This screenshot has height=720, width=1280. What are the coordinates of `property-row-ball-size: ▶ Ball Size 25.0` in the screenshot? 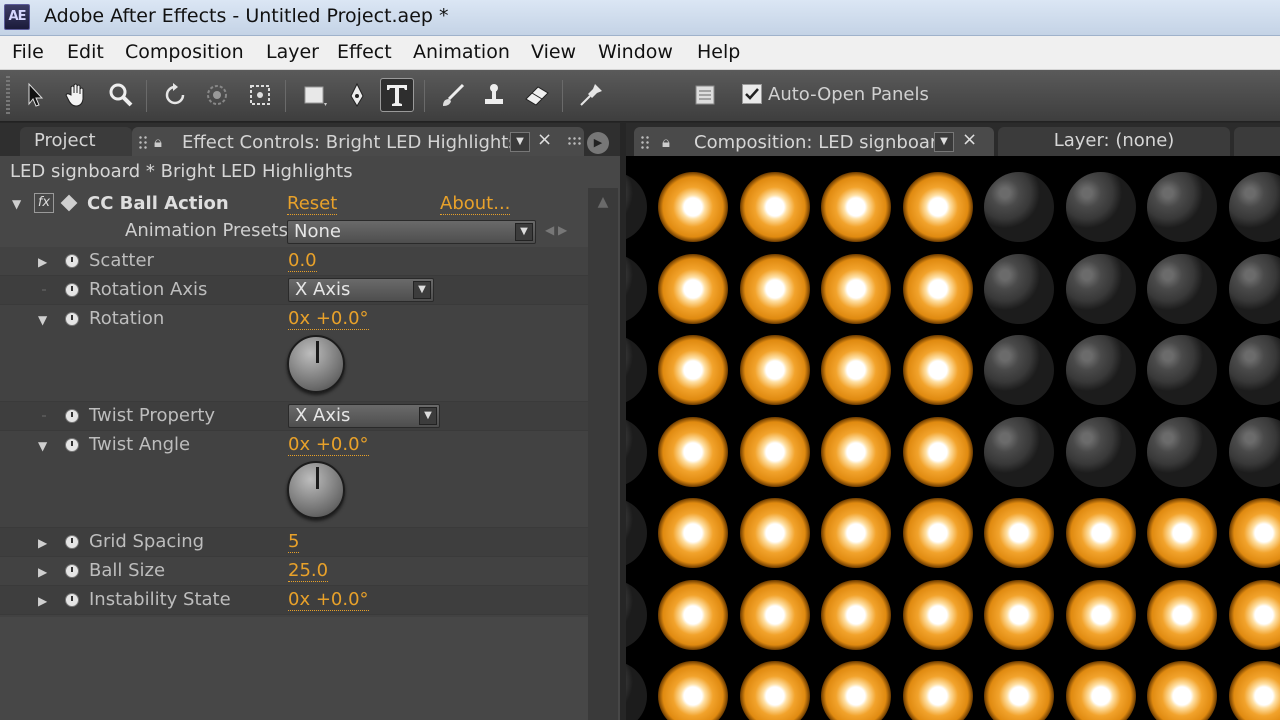 It's located at (294, 571).